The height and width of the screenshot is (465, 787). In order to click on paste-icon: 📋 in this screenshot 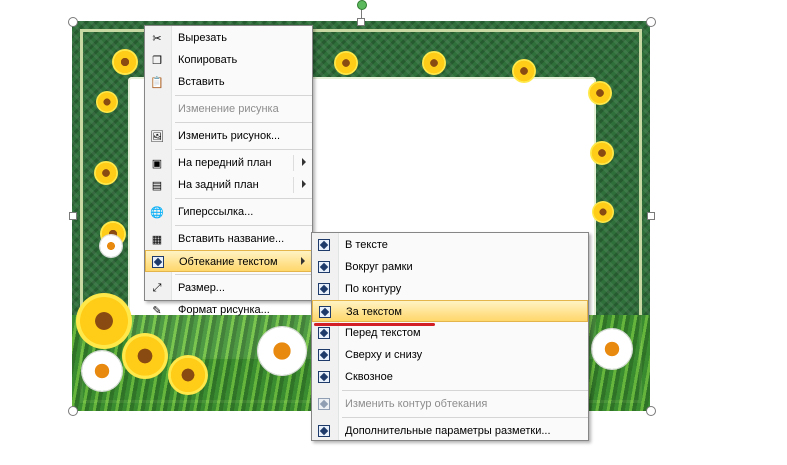, I will do `click(157, 82)`.